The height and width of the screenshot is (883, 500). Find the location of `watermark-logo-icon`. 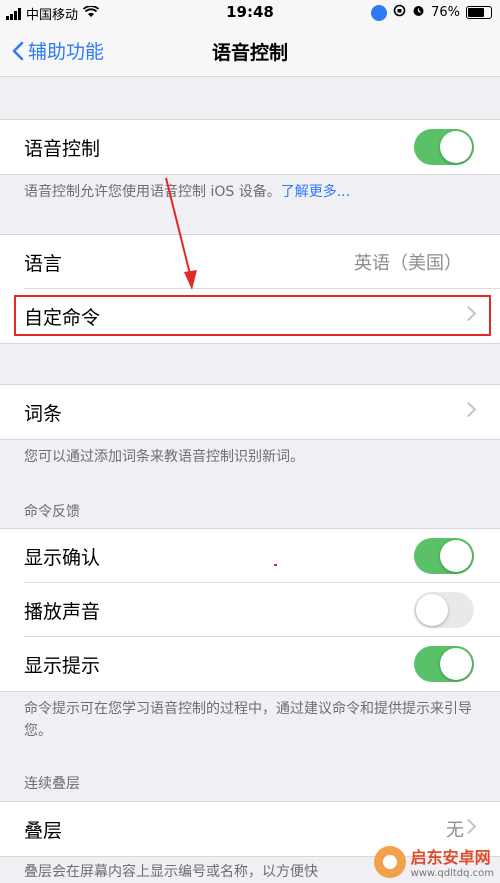

watermark-logo-icon is located at coordinates (389, 861).